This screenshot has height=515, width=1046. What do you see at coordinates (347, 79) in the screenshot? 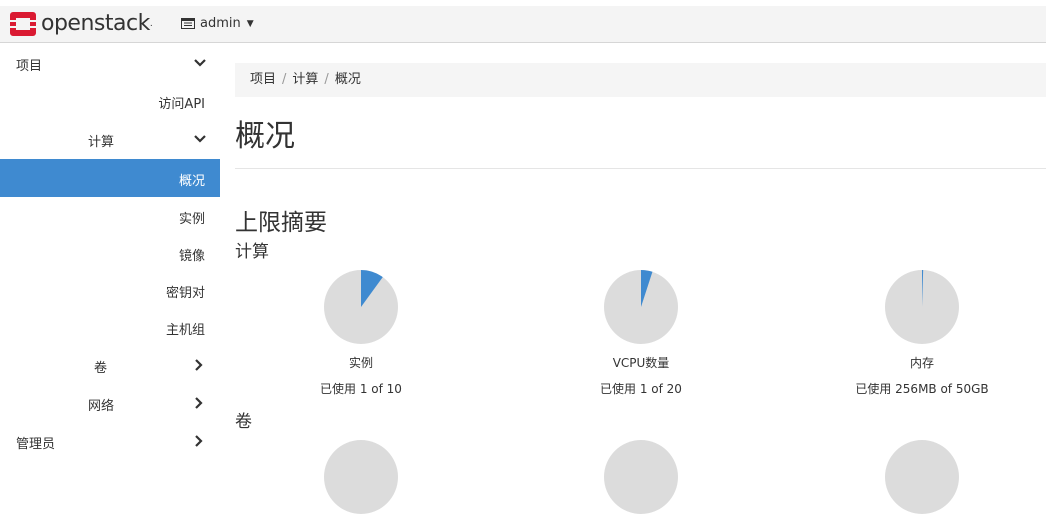
I see `breadcrumb-item: 概况` at bounding box center [347, 79].